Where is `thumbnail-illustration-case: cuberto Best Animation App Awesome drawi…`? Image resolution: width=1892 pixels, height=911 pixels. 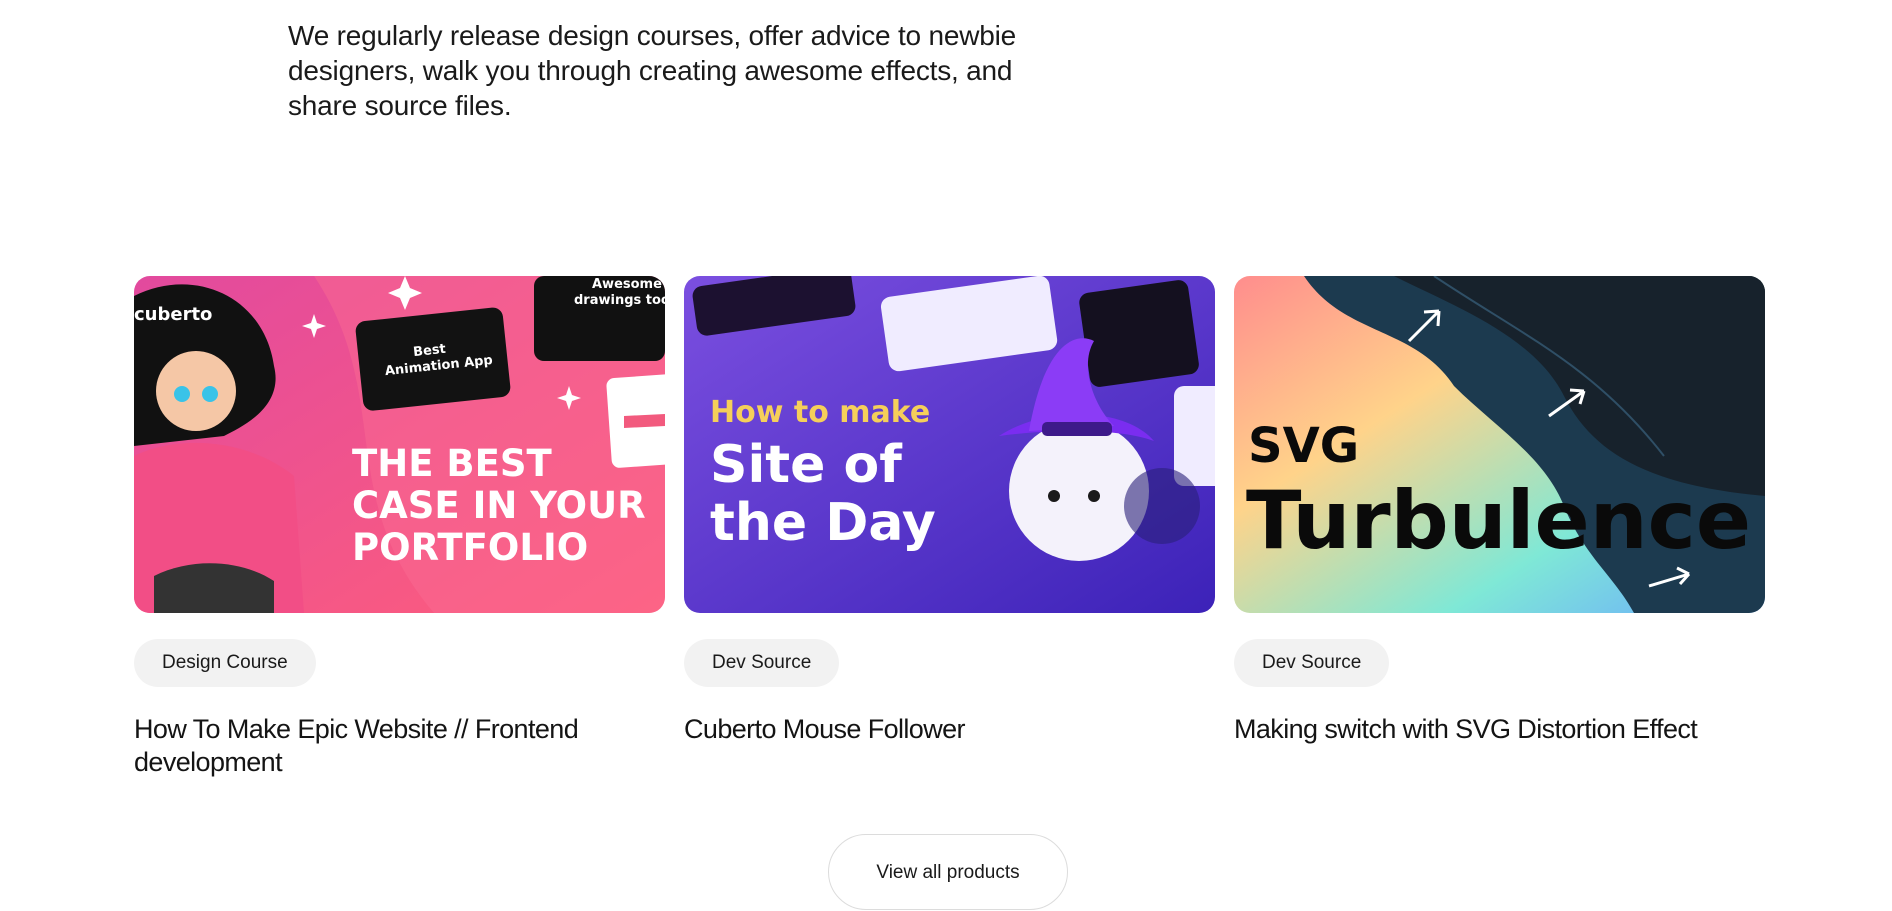
thumbnail-illustration-case: cuberto Best Animation App Awesome drawi… is located at coordinates (399, 444).